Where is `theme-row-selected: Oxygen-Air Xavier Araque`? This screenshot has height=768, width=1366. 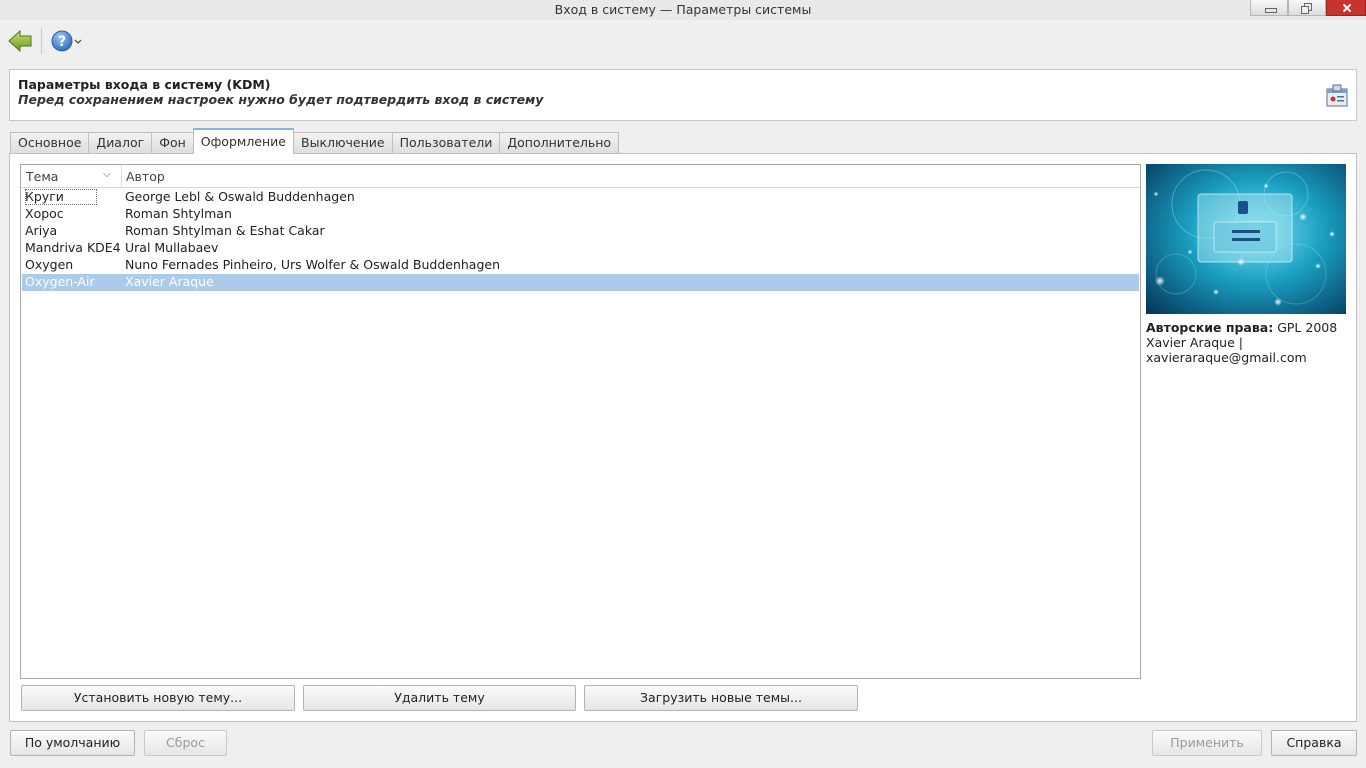
theme-row-selected: Oxygen-Air Xavier Araque is located at coordinates (580, 282).